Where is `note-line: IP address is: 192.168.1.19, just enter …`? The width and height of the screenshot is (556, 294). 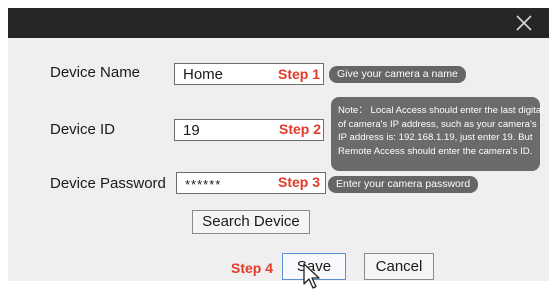 note-line: IP address is: 192.168.1.19, just enter … is located at coordinates (435, 138).